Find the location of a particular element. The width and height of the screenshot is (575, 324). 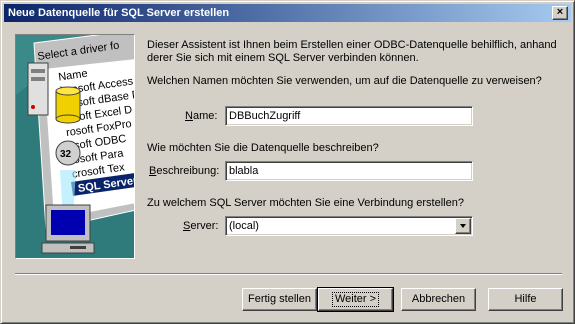

finish-button-label: Fertig stellen is located at coordinates (279, 299).